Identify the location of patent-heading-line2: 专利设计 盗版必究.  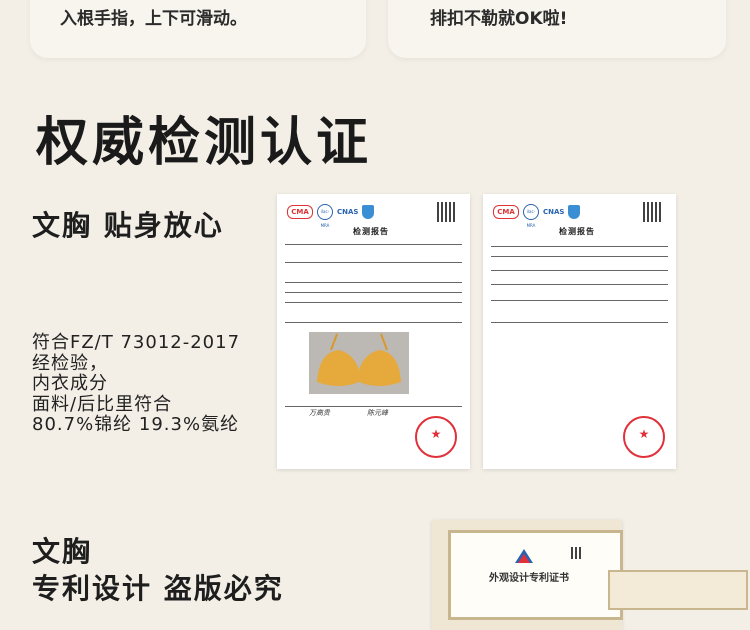
(158, 588).